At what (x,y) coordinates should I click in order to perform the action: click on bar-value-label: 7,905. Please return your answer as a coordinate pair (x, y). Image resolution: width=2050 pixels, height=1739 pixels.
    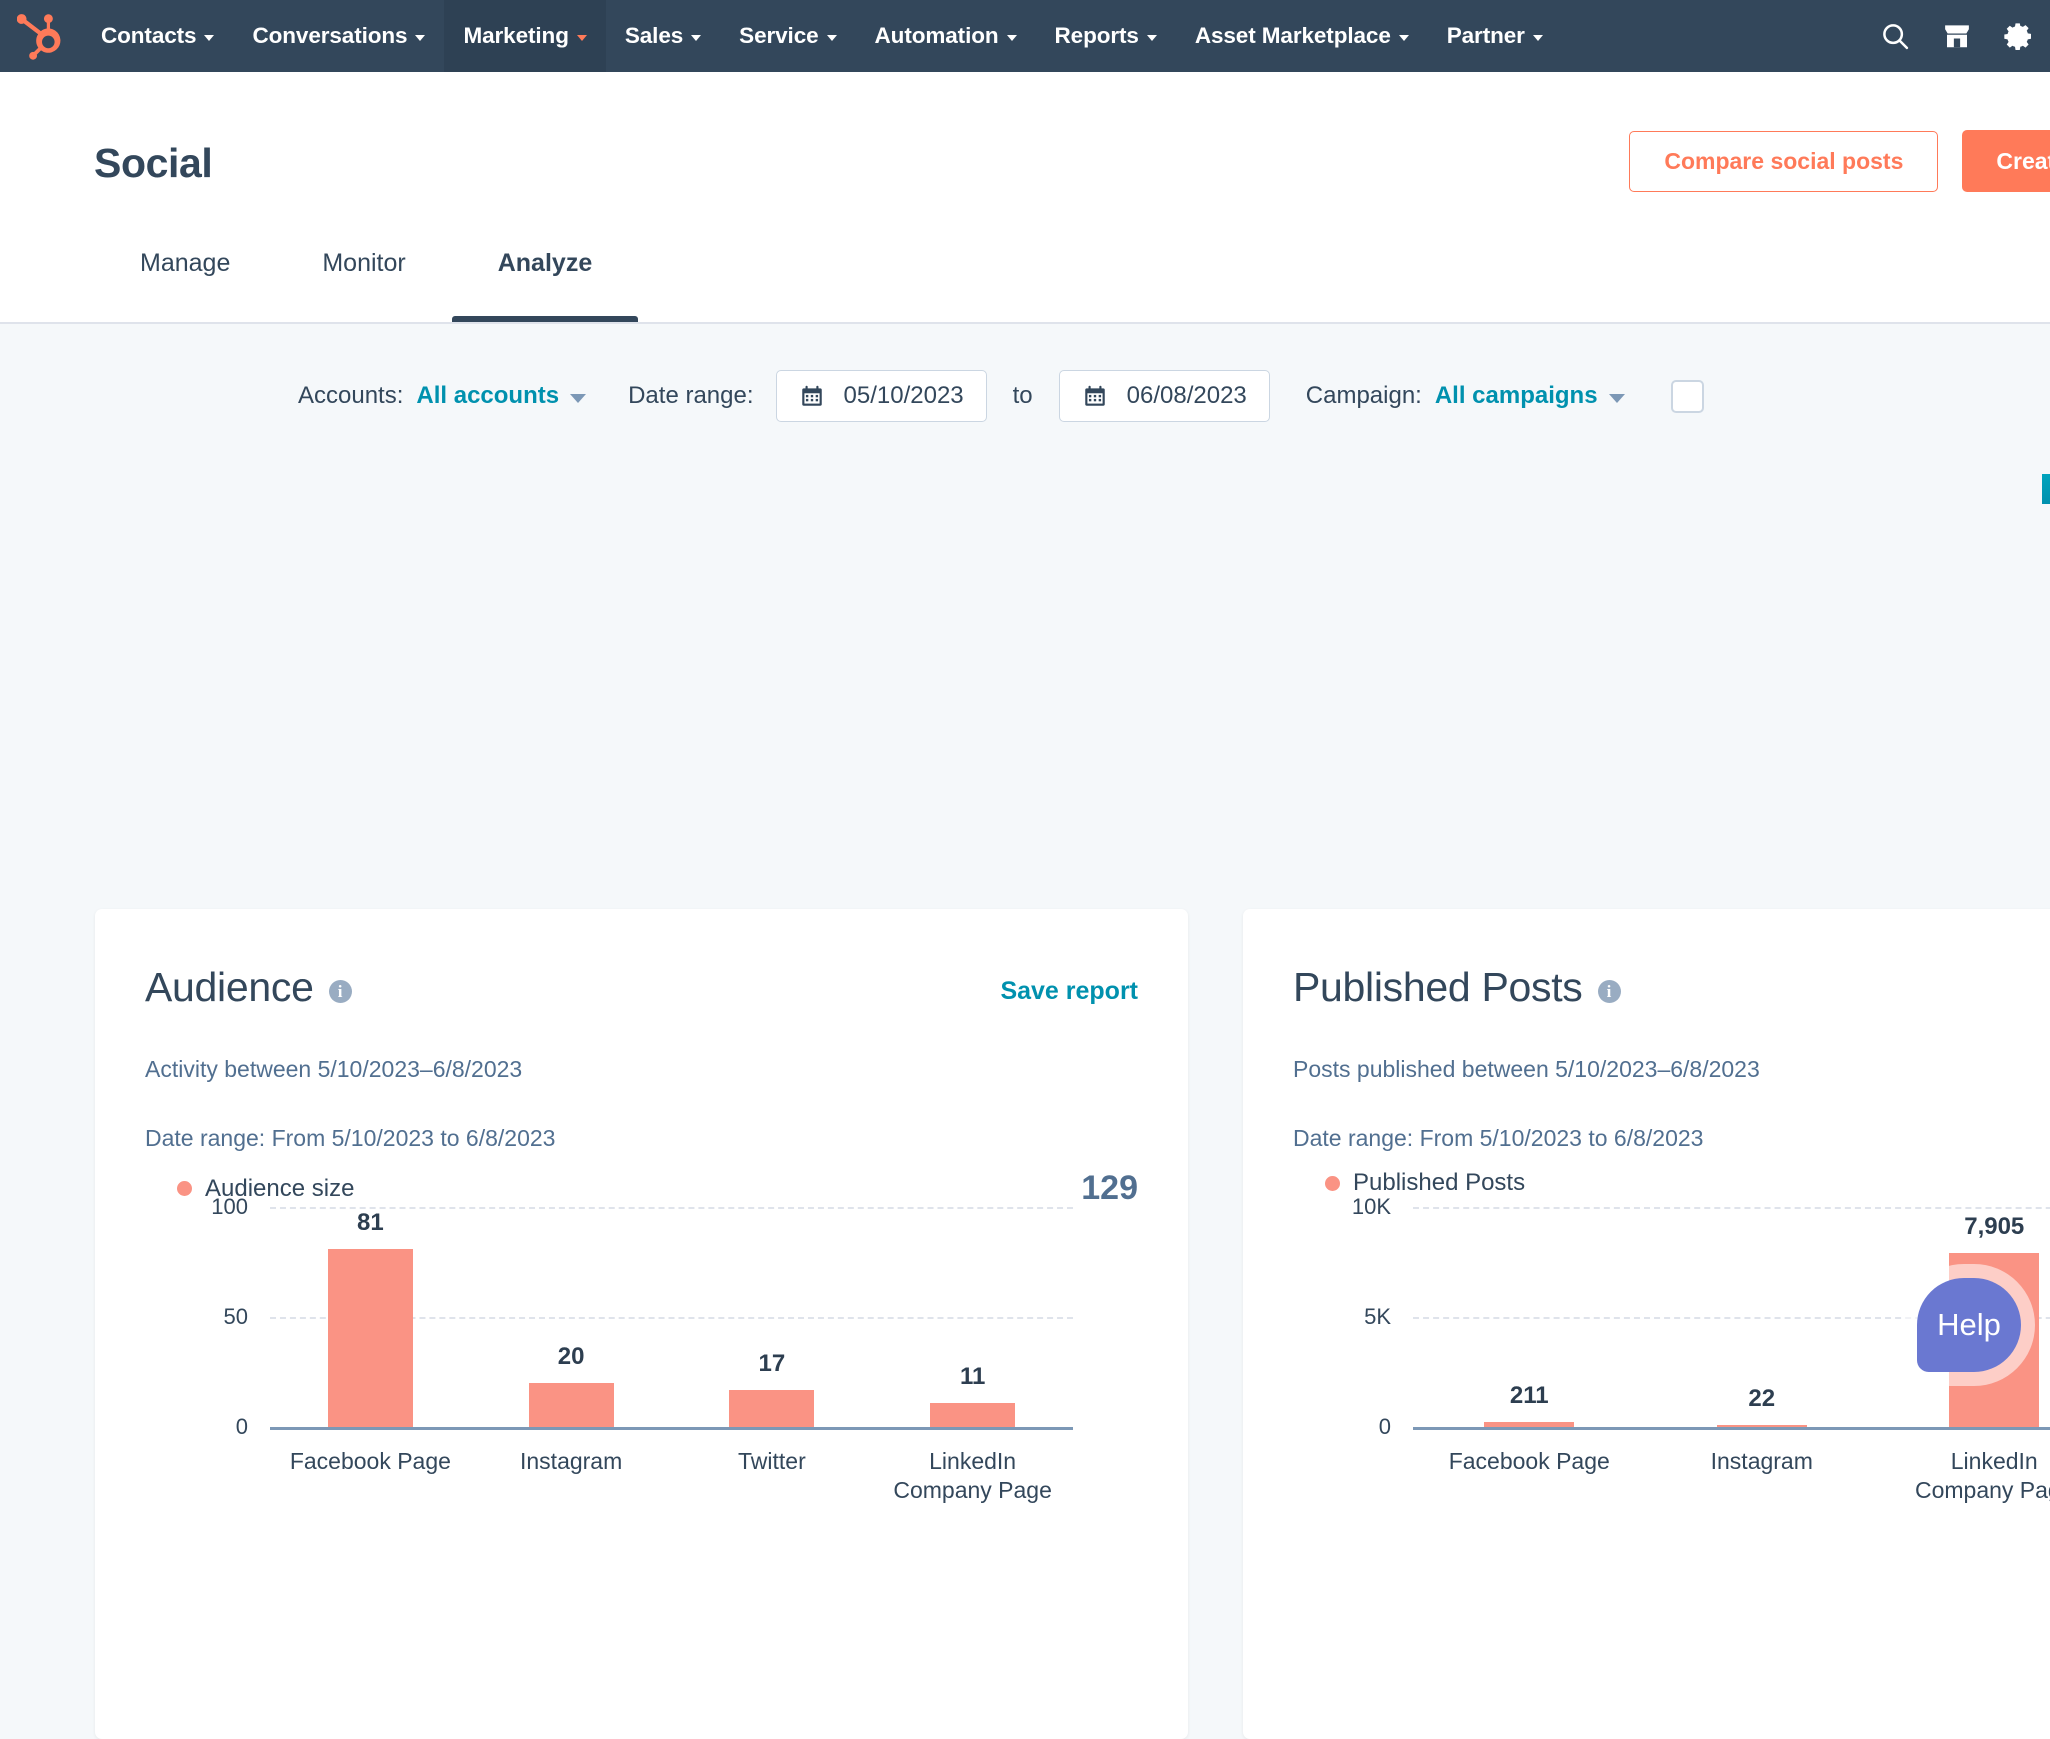
    Looking at the image, I should click on (1994, 1227).